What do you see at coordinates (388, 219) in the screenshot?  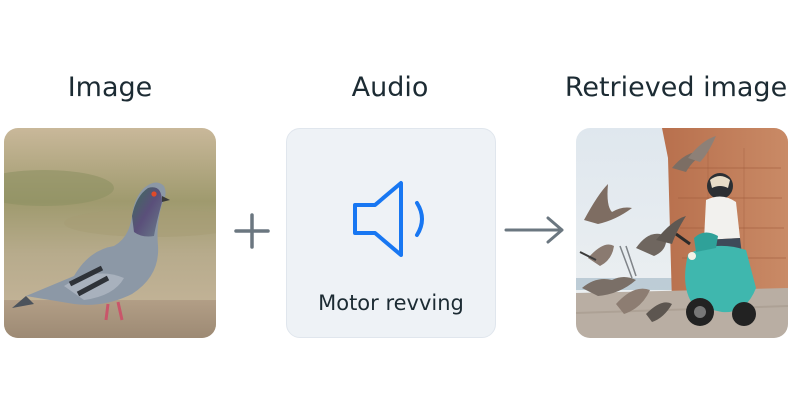 I see `speaker-icon` at bounding box center [388, 219].